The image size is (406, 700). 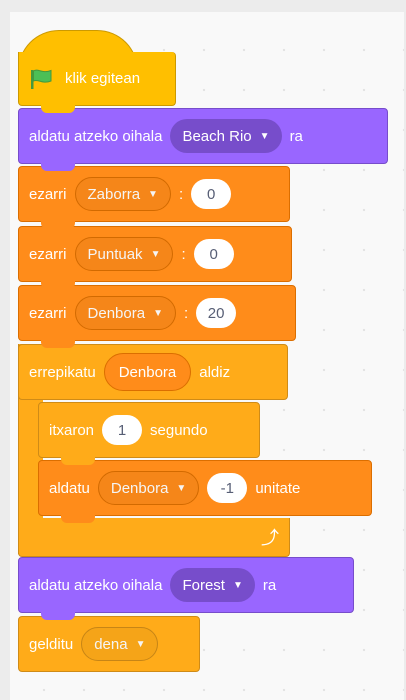 What do you see at coordinates (154, 537) in the screenshot?
I see `repeat-block-foot: ⤴` at bounding box center [154, 537].